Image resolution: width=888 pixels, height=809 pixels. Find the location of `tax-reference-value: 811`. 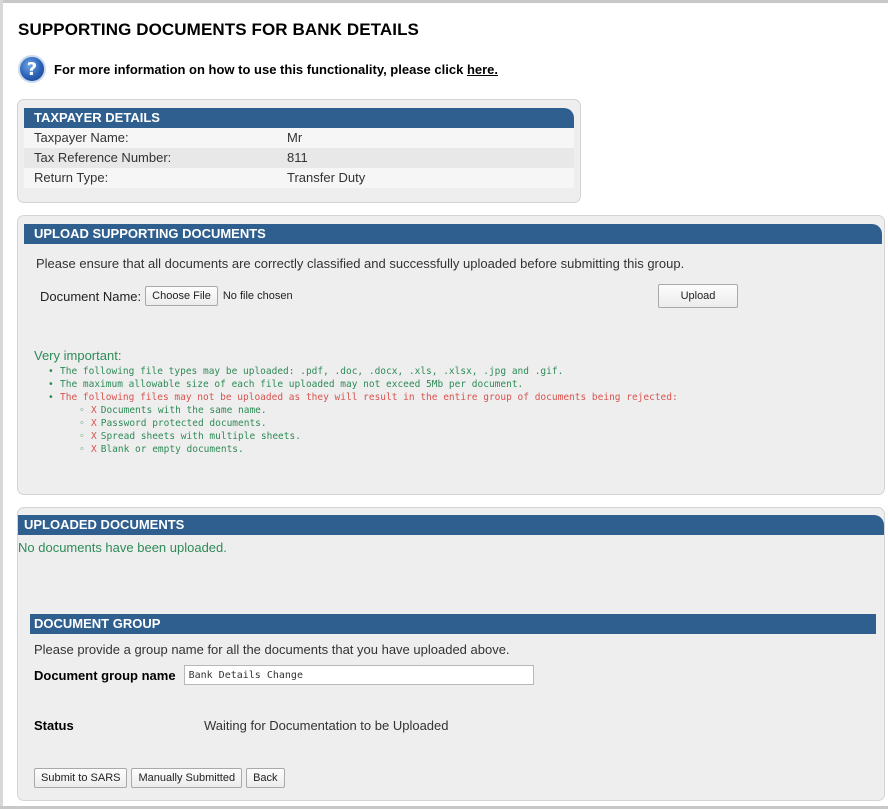

tax-reference-value: 811 is located at coordinates (297, 157).